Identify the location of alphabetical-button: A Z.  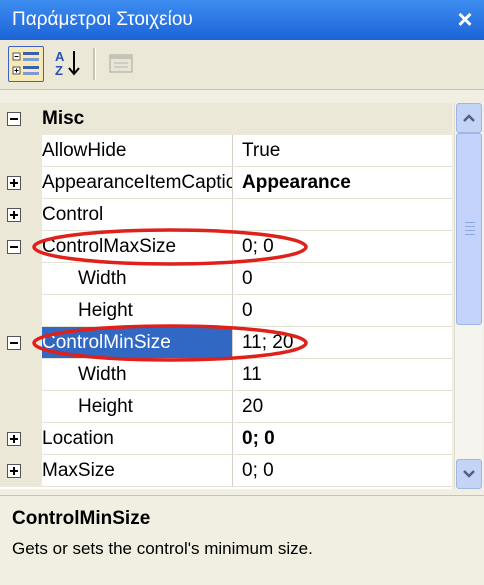
(68, 64).